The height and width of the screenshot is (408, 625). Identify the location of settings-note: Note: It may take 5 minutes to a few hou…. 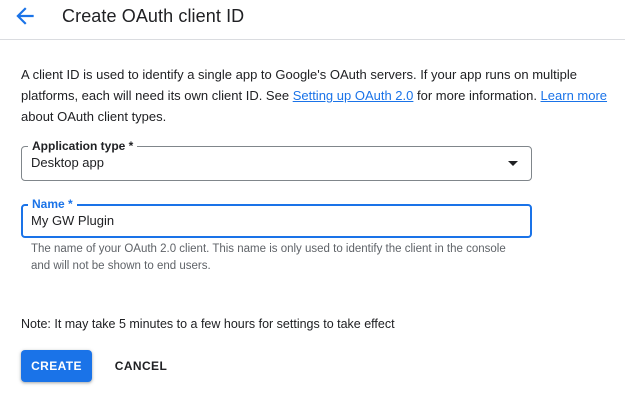
(208, 324).